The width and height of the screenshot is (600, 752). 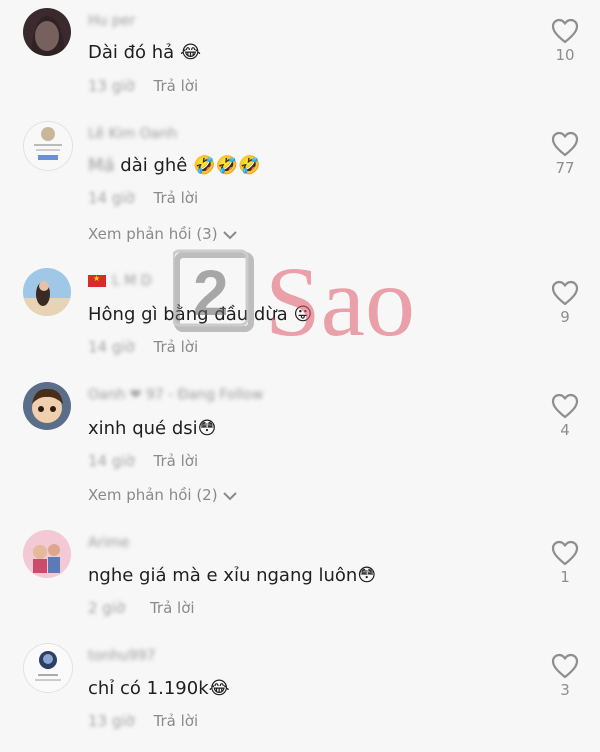 I want to click on like-count: 1, so click(x=565, y=577).